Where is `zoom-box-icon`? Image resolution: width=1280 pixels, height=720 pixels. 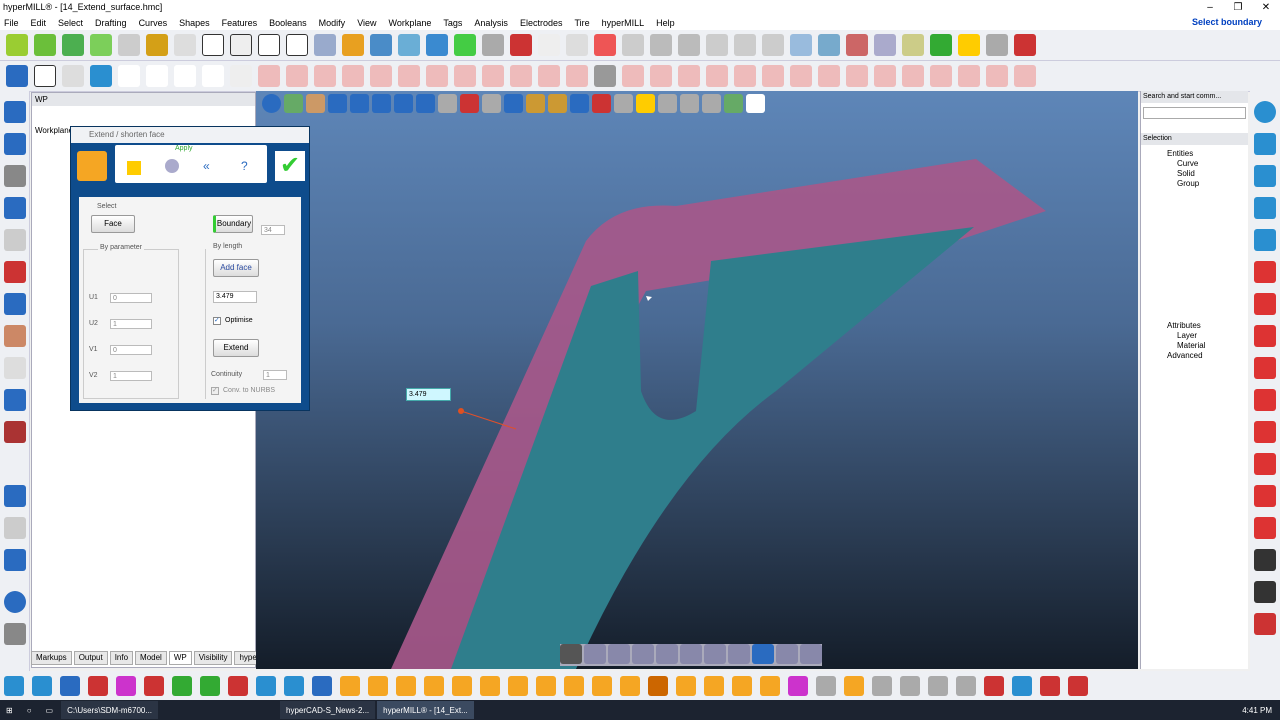 zoom-box-icon is located at coordinates (315, 103).